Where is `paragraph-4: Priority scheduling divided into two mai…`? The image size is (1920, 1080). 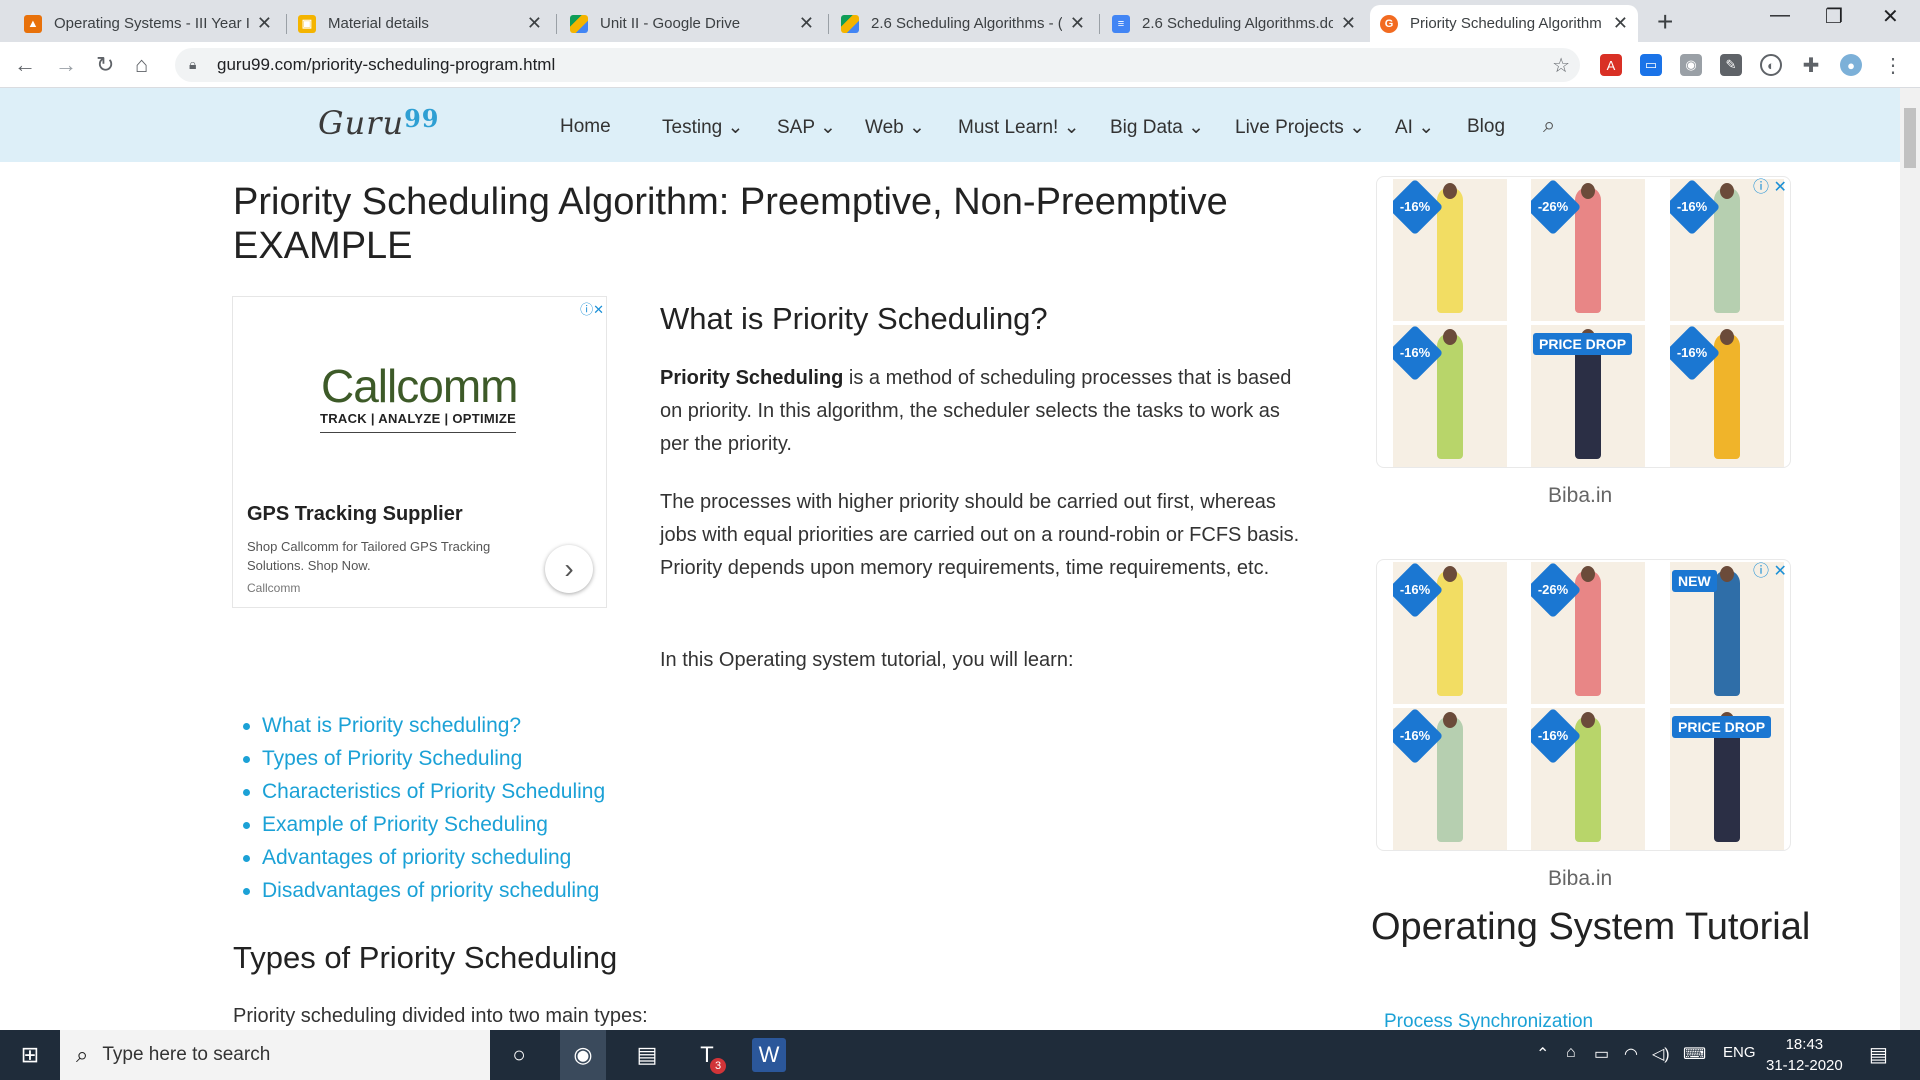 paragraph-4: Priority scheduling divided into two mai… is located at coordinates (440, 1016).